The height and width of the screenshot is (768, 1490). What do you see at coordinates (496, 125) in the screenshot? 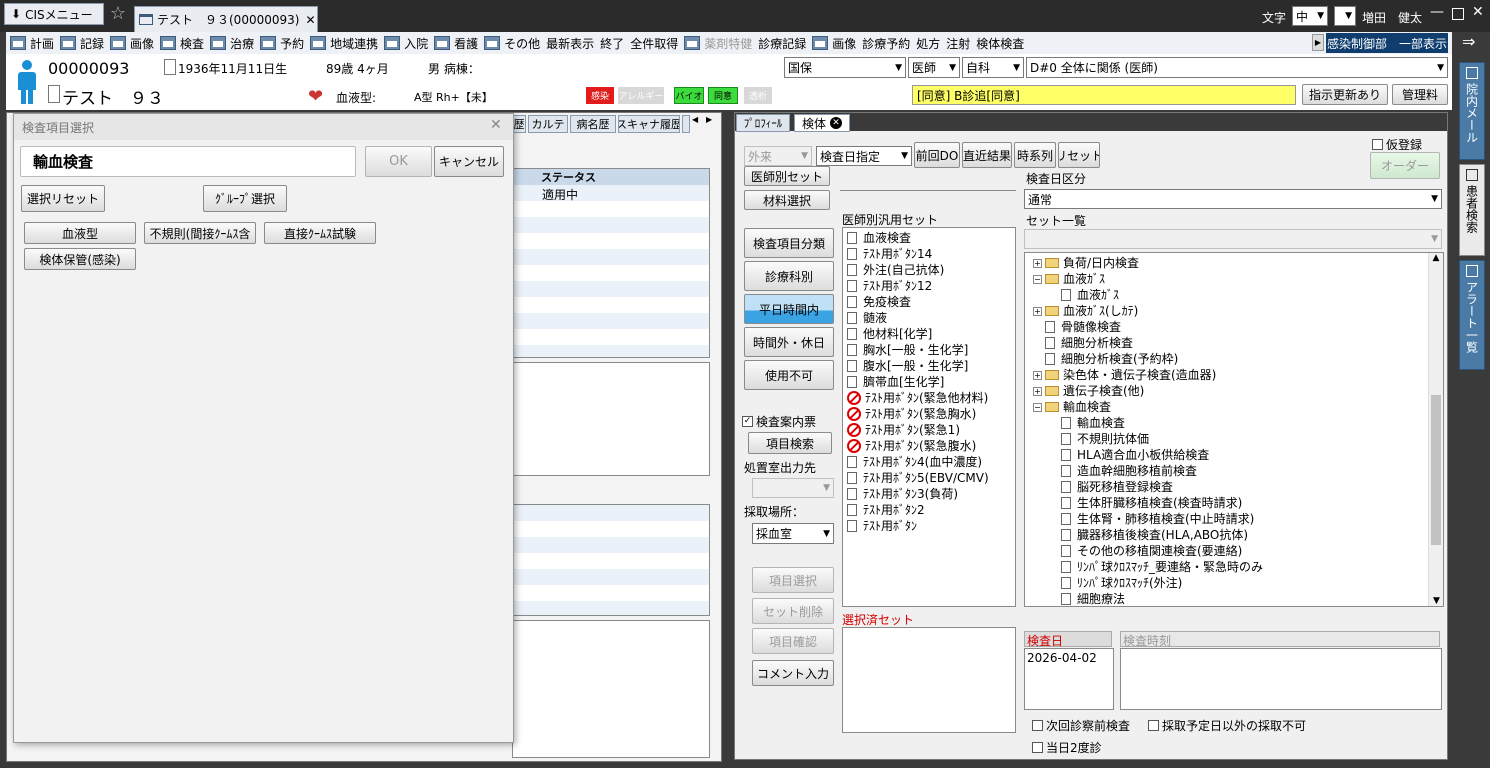
I see `dialog-close-icon: ✕` at bounding box center [496, 125].